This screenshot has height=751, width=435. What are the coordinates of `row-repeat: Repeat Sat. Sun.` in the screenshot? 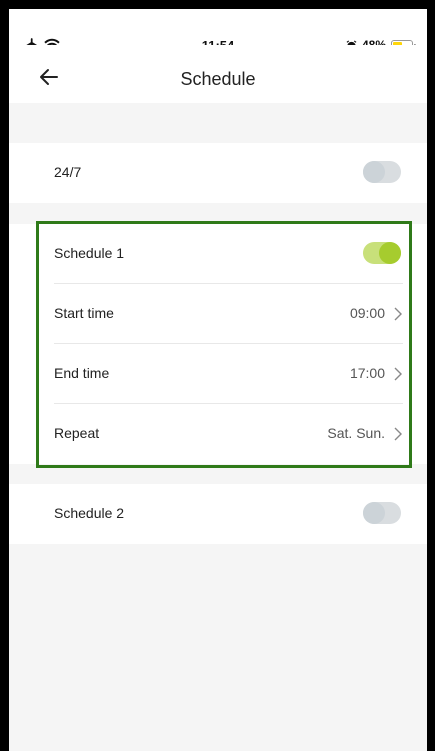 It's located at (218, 434).